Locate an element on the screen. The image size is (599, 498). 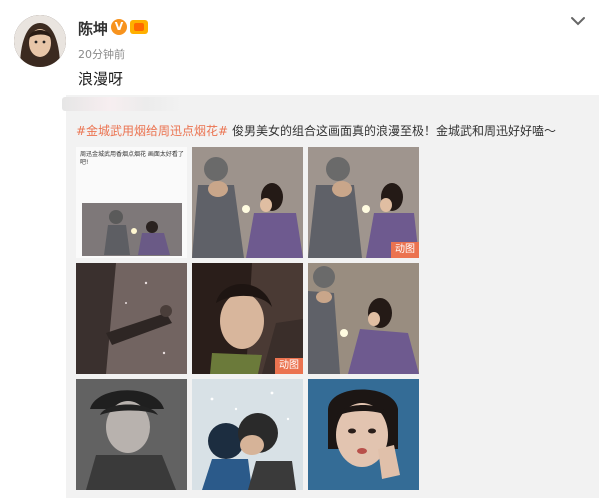
image-1: 周迅金城武用香烟点烟花 画面太好看了吧! is located at coordinates (131, 202).